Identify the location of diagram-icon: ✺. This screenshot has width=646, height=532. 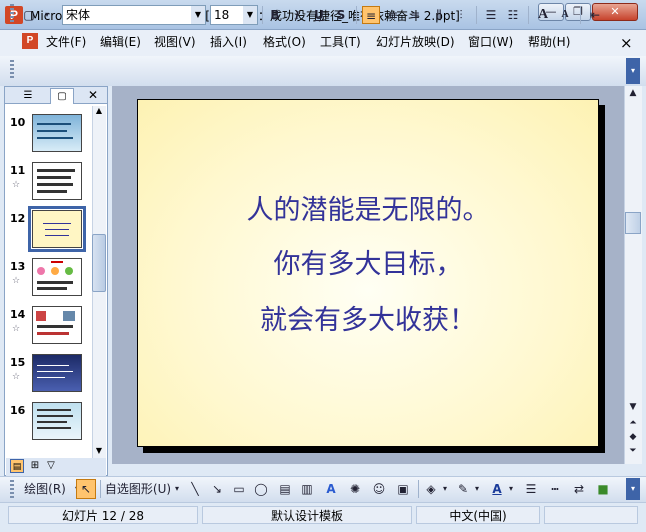
(355, 489).